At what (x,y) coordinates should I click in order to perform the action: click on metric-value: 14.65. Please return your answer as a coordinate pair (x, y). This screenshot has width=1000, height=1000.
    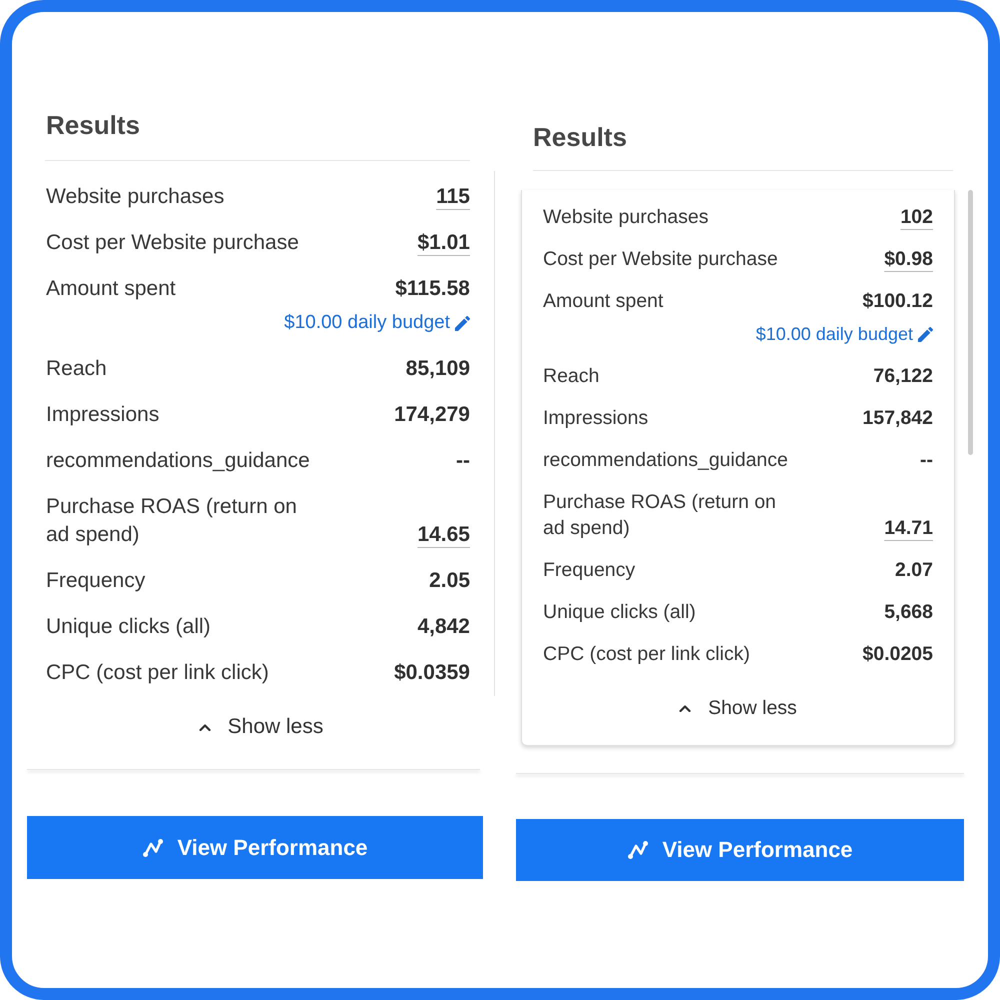
    Looking at the image, I should click on (443, 535).